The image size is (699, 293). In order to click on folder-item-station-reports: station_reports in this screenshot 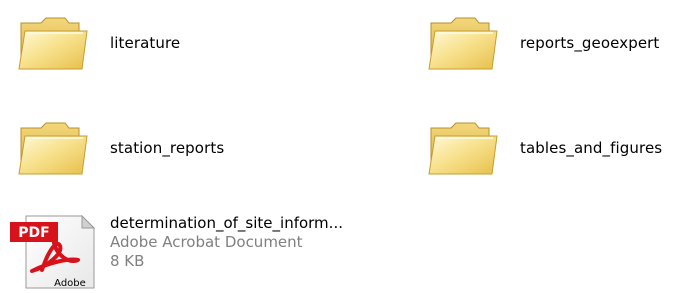, I will do `click(167, 148)`.